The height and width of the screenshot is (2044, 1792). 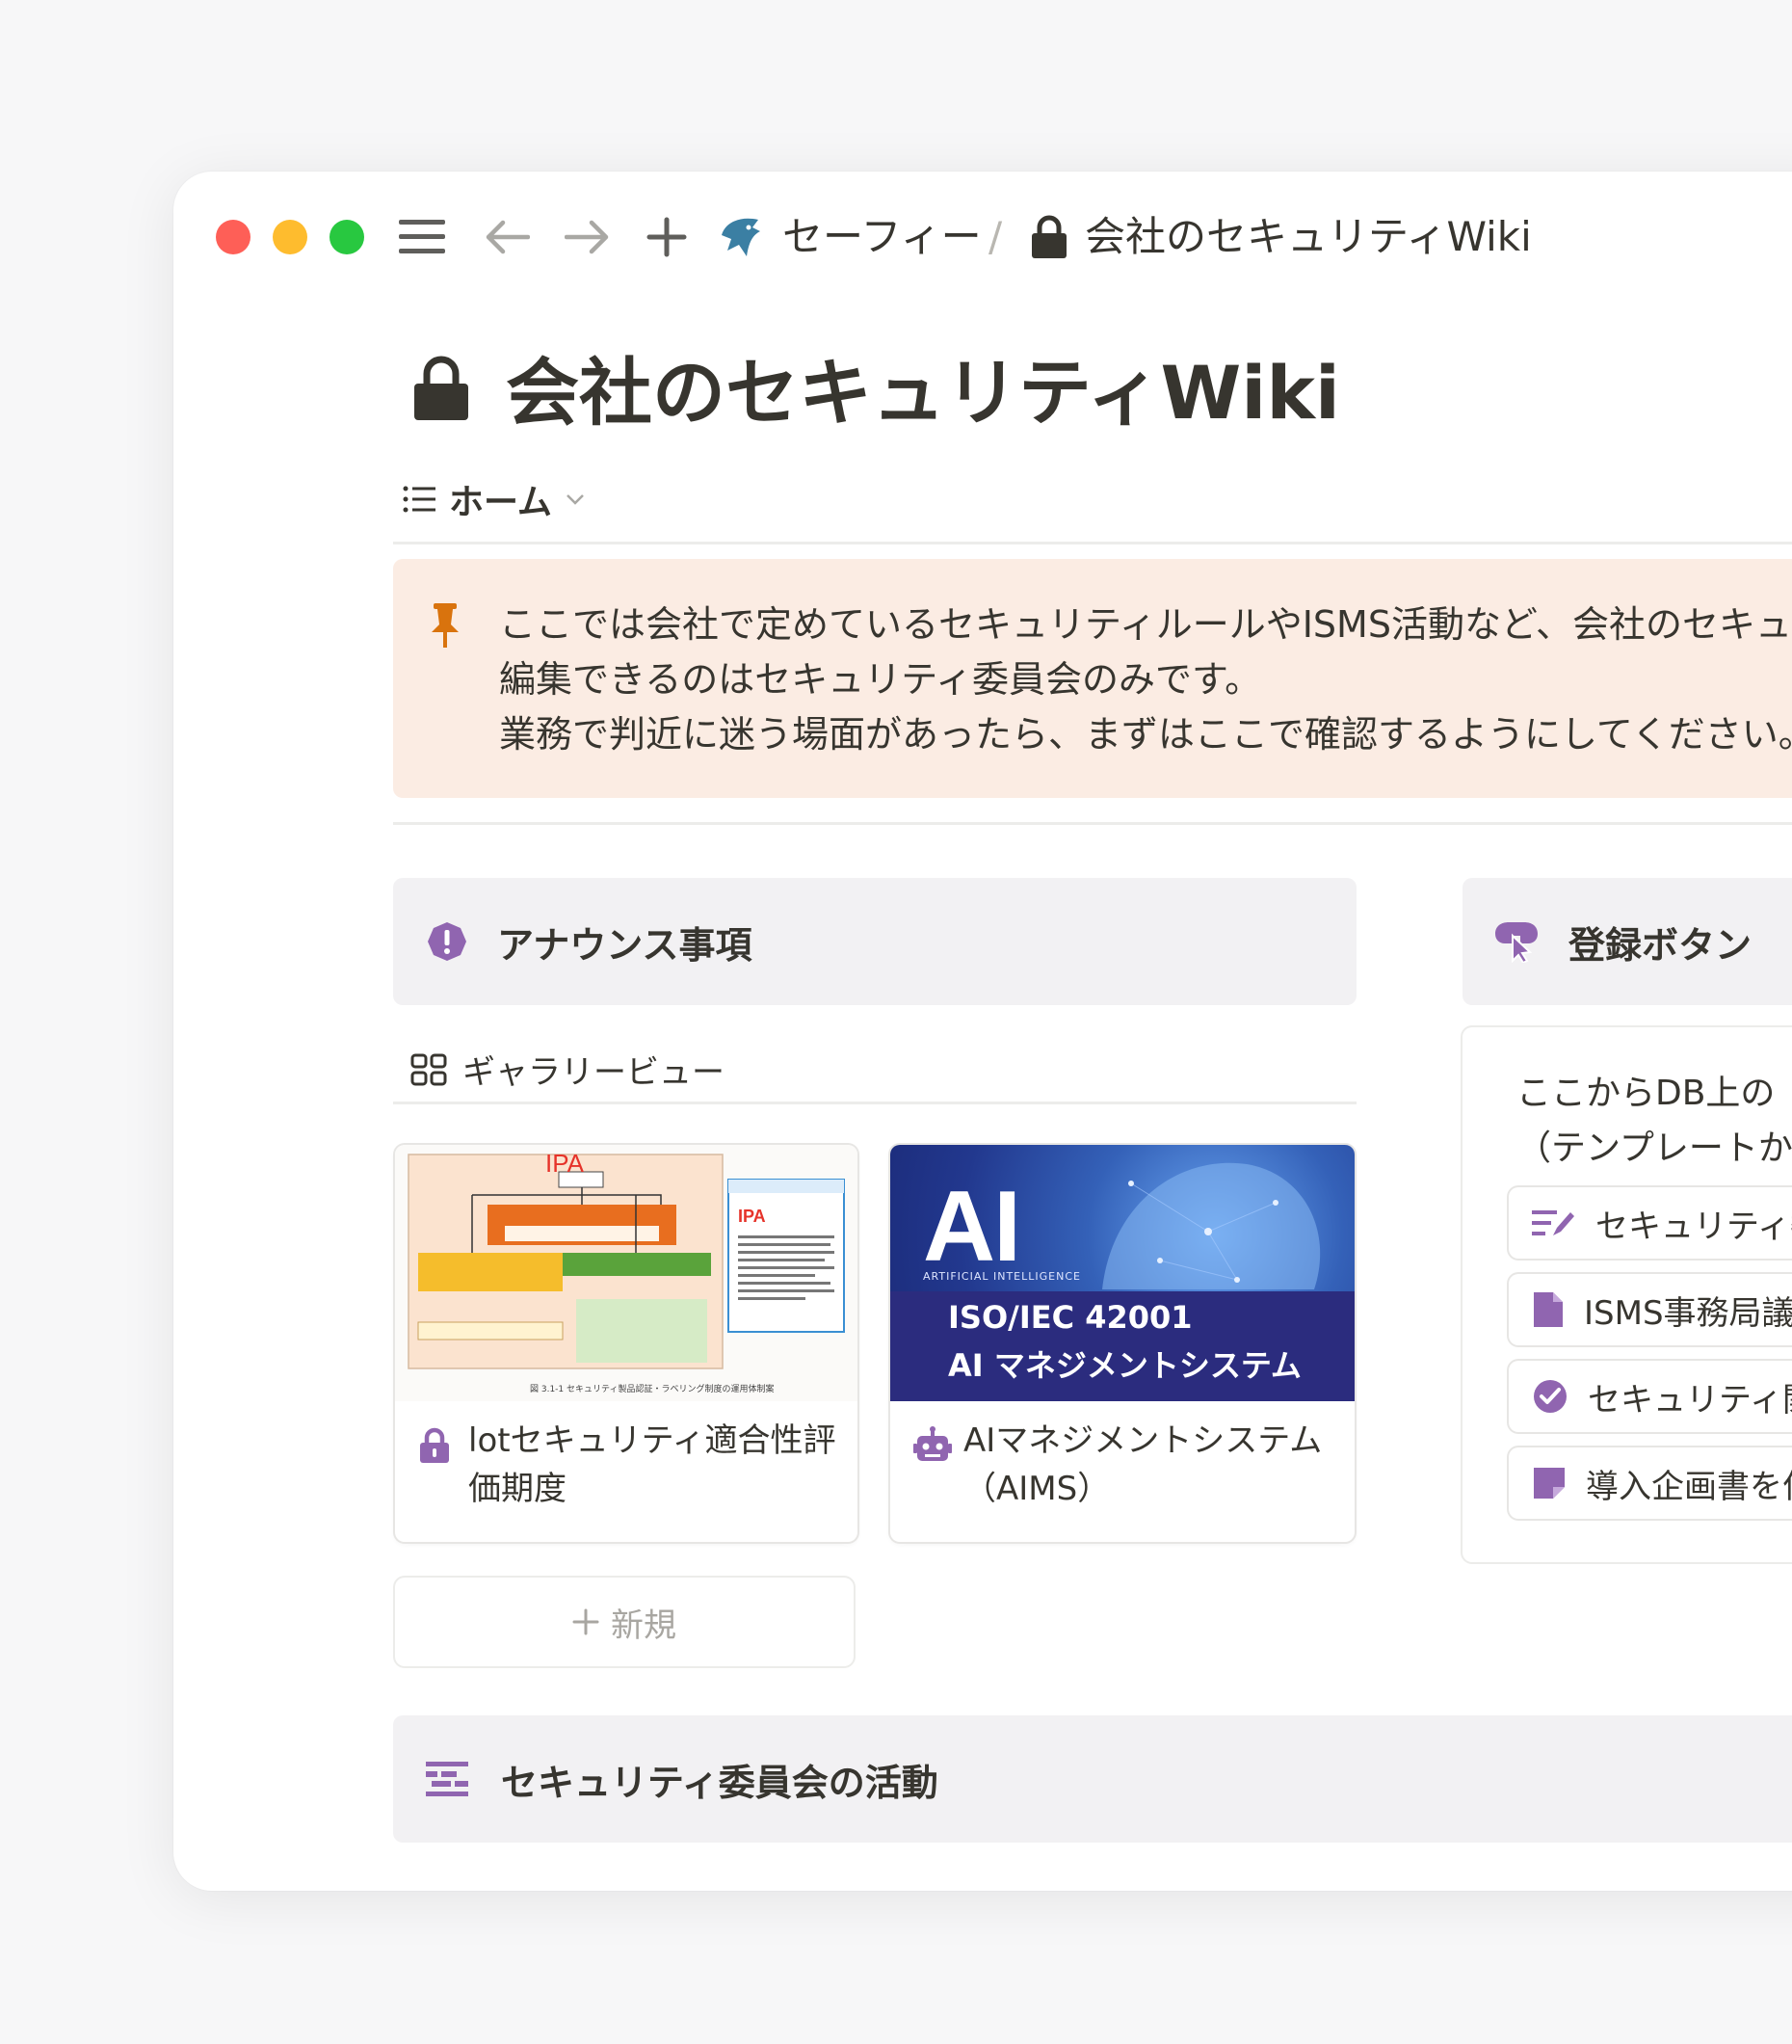 I want to click on ai-small-text: ARTIFICIAL INTELLIGENCE, so click(x=1002, y=1276).